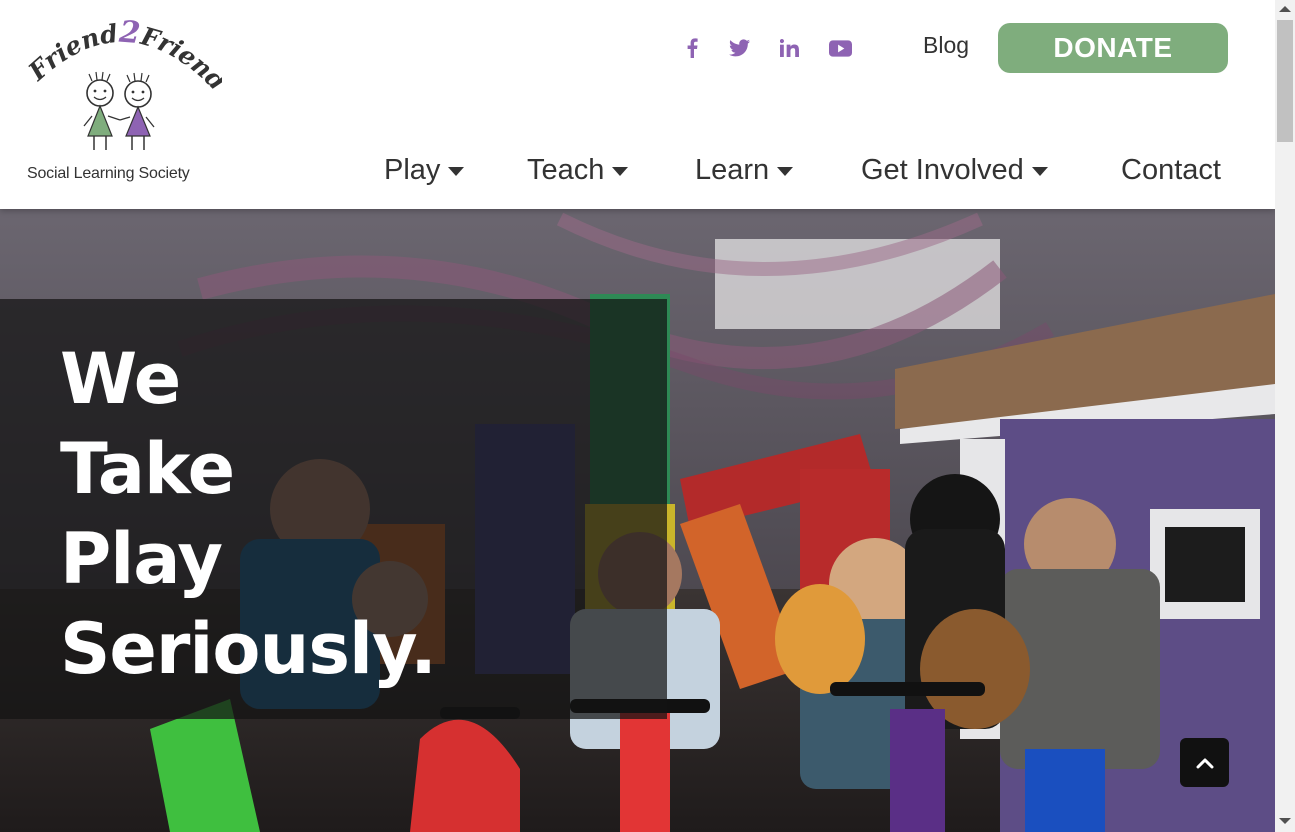 This screenshot has width=1295, height=832. I want to click on nav-label-learn: Learn, so click(732, 170).